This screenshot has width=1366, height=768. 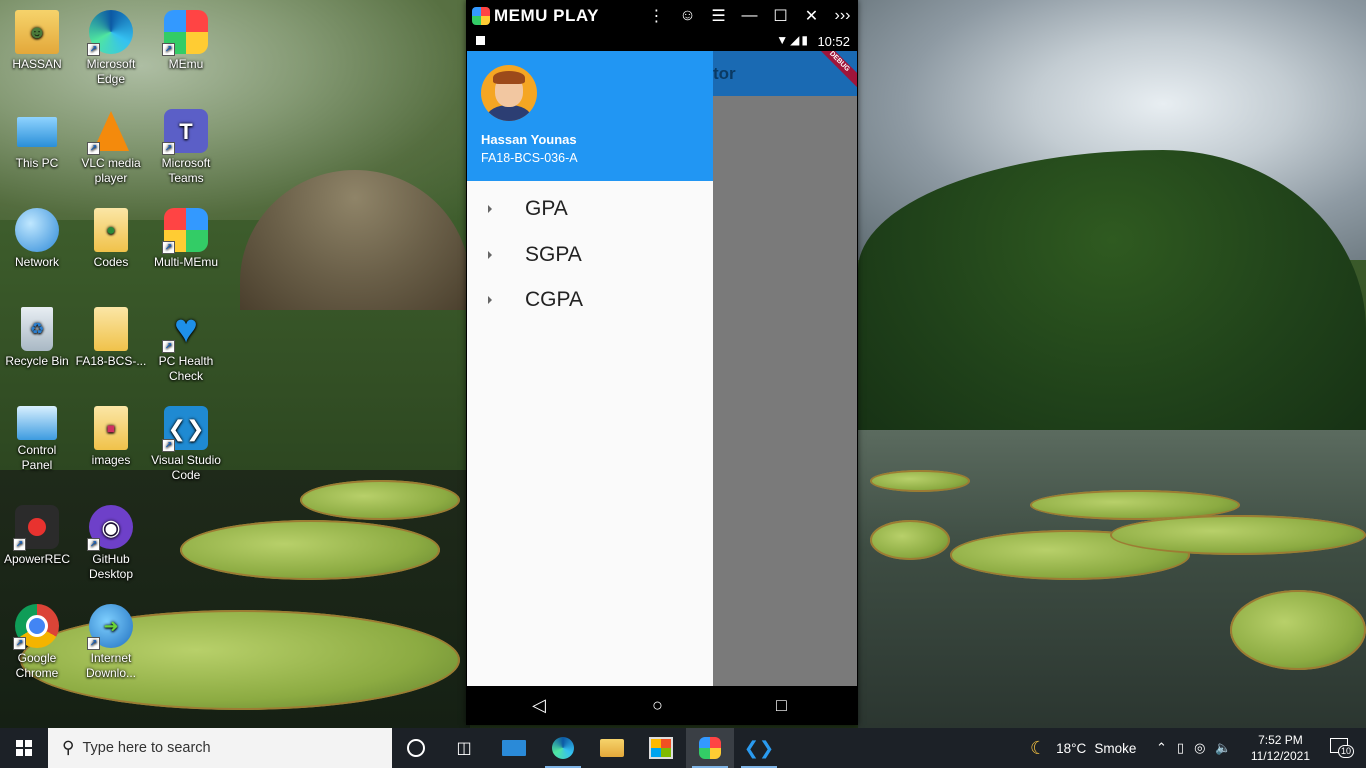 What do you see at coordinates (111, 262) in the screenshot?
I see `desktop-icon-label: Codes` at bounding box center [111, 262].